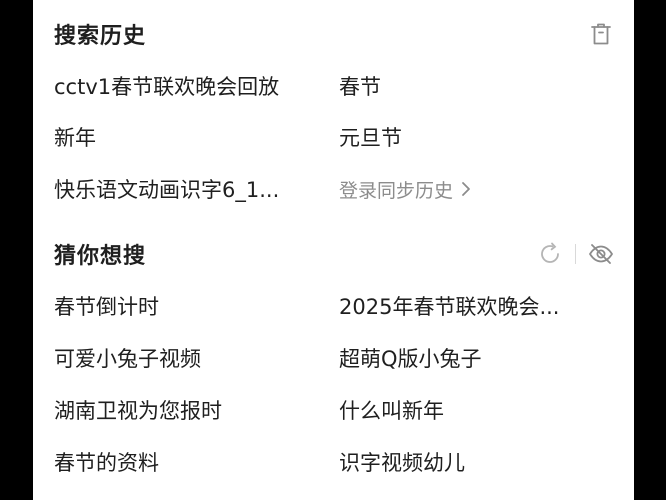  Describe the element at coordinates (100, 36) in the screenshot. I see `history-title: 搜索历史` at that location.